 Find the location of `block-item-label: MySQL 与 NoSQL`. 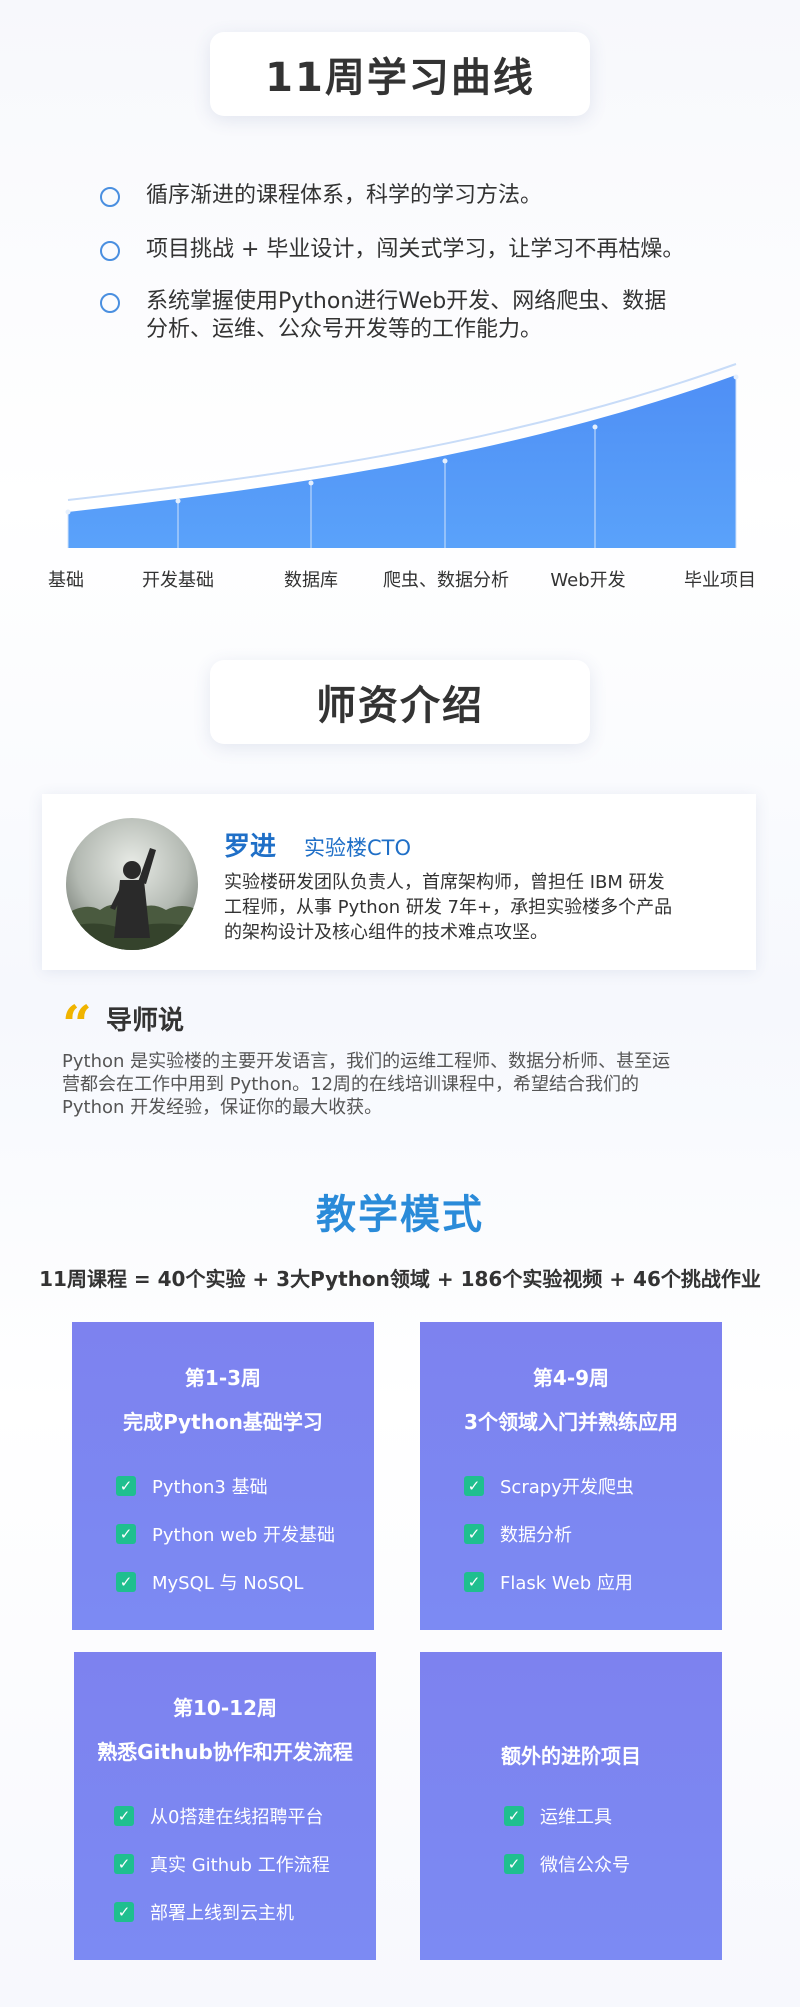

block-item-label: MySQL 与 NoSQL is located at coordinates (228, 1583).